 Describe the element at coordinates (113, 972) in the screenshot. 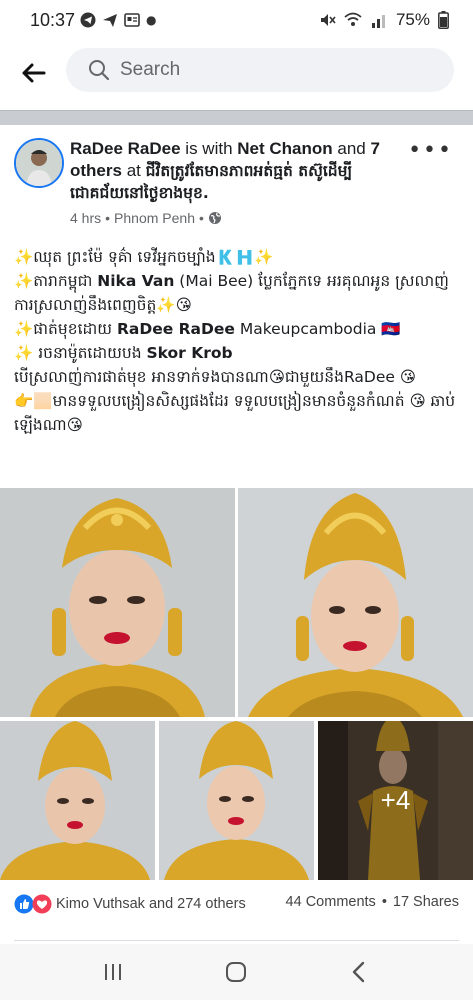

I see `recent-apps-icon` at that location.